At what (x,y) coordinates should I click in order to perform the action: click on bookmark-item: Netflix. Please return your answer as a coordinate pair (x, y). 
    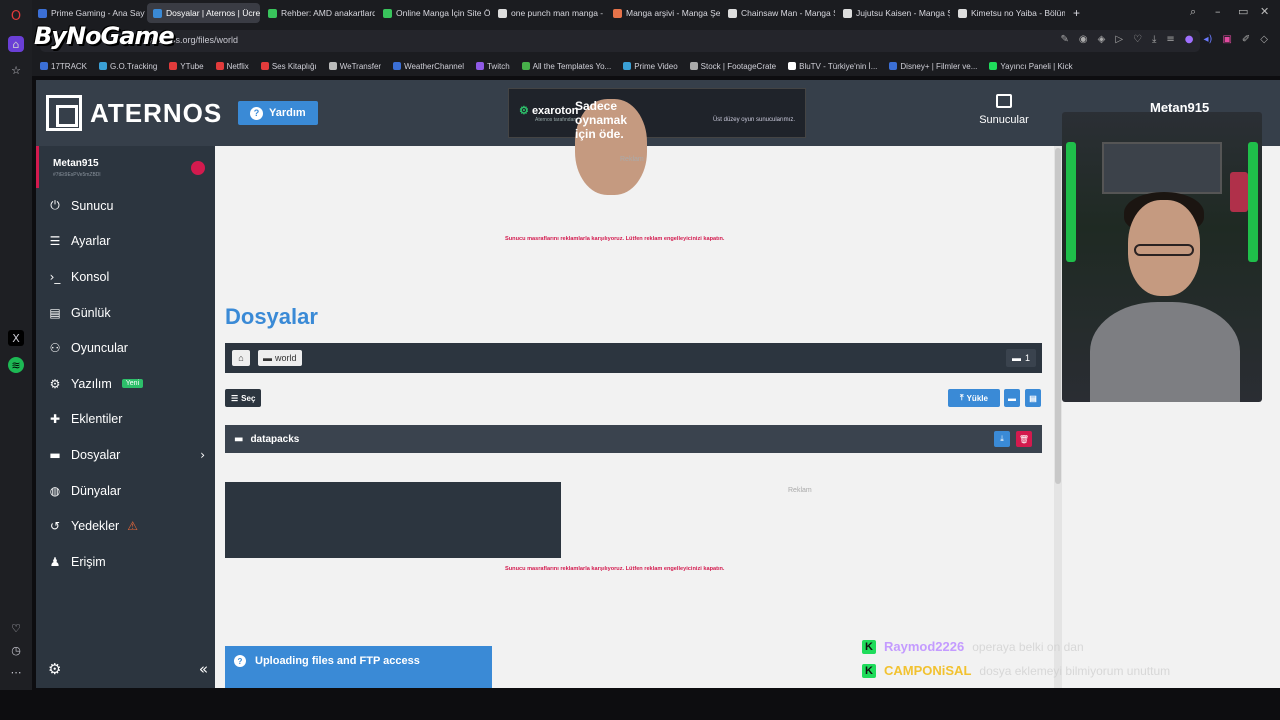
    Looking at the image, I should click on (232, 66).